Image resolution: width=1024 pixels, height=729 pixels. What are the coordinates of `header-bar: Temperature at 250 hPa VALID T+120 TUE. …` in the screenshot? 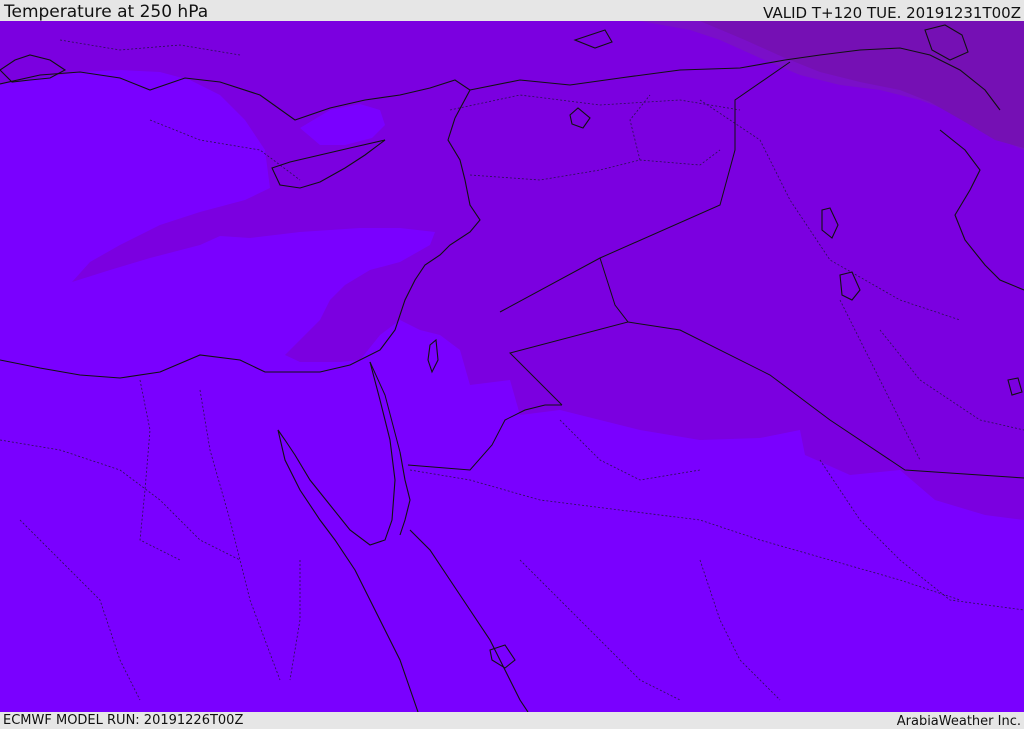 It's located at (512, 10).